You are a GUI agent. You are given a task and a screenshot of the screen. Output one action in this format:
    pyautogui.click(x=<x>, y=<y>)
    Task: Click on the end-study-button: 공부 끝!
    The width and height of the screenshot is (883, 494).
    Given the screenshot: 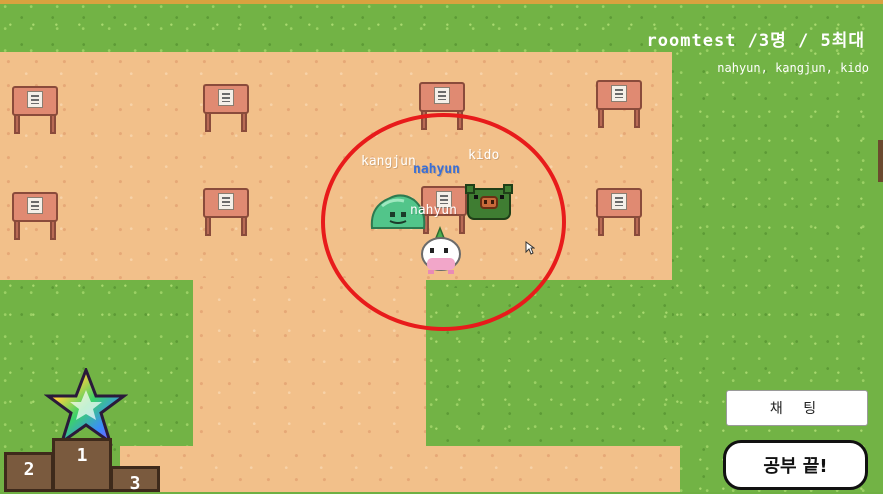 What is the action you would take?
    pyautogui.click(x=795, y=465)
    